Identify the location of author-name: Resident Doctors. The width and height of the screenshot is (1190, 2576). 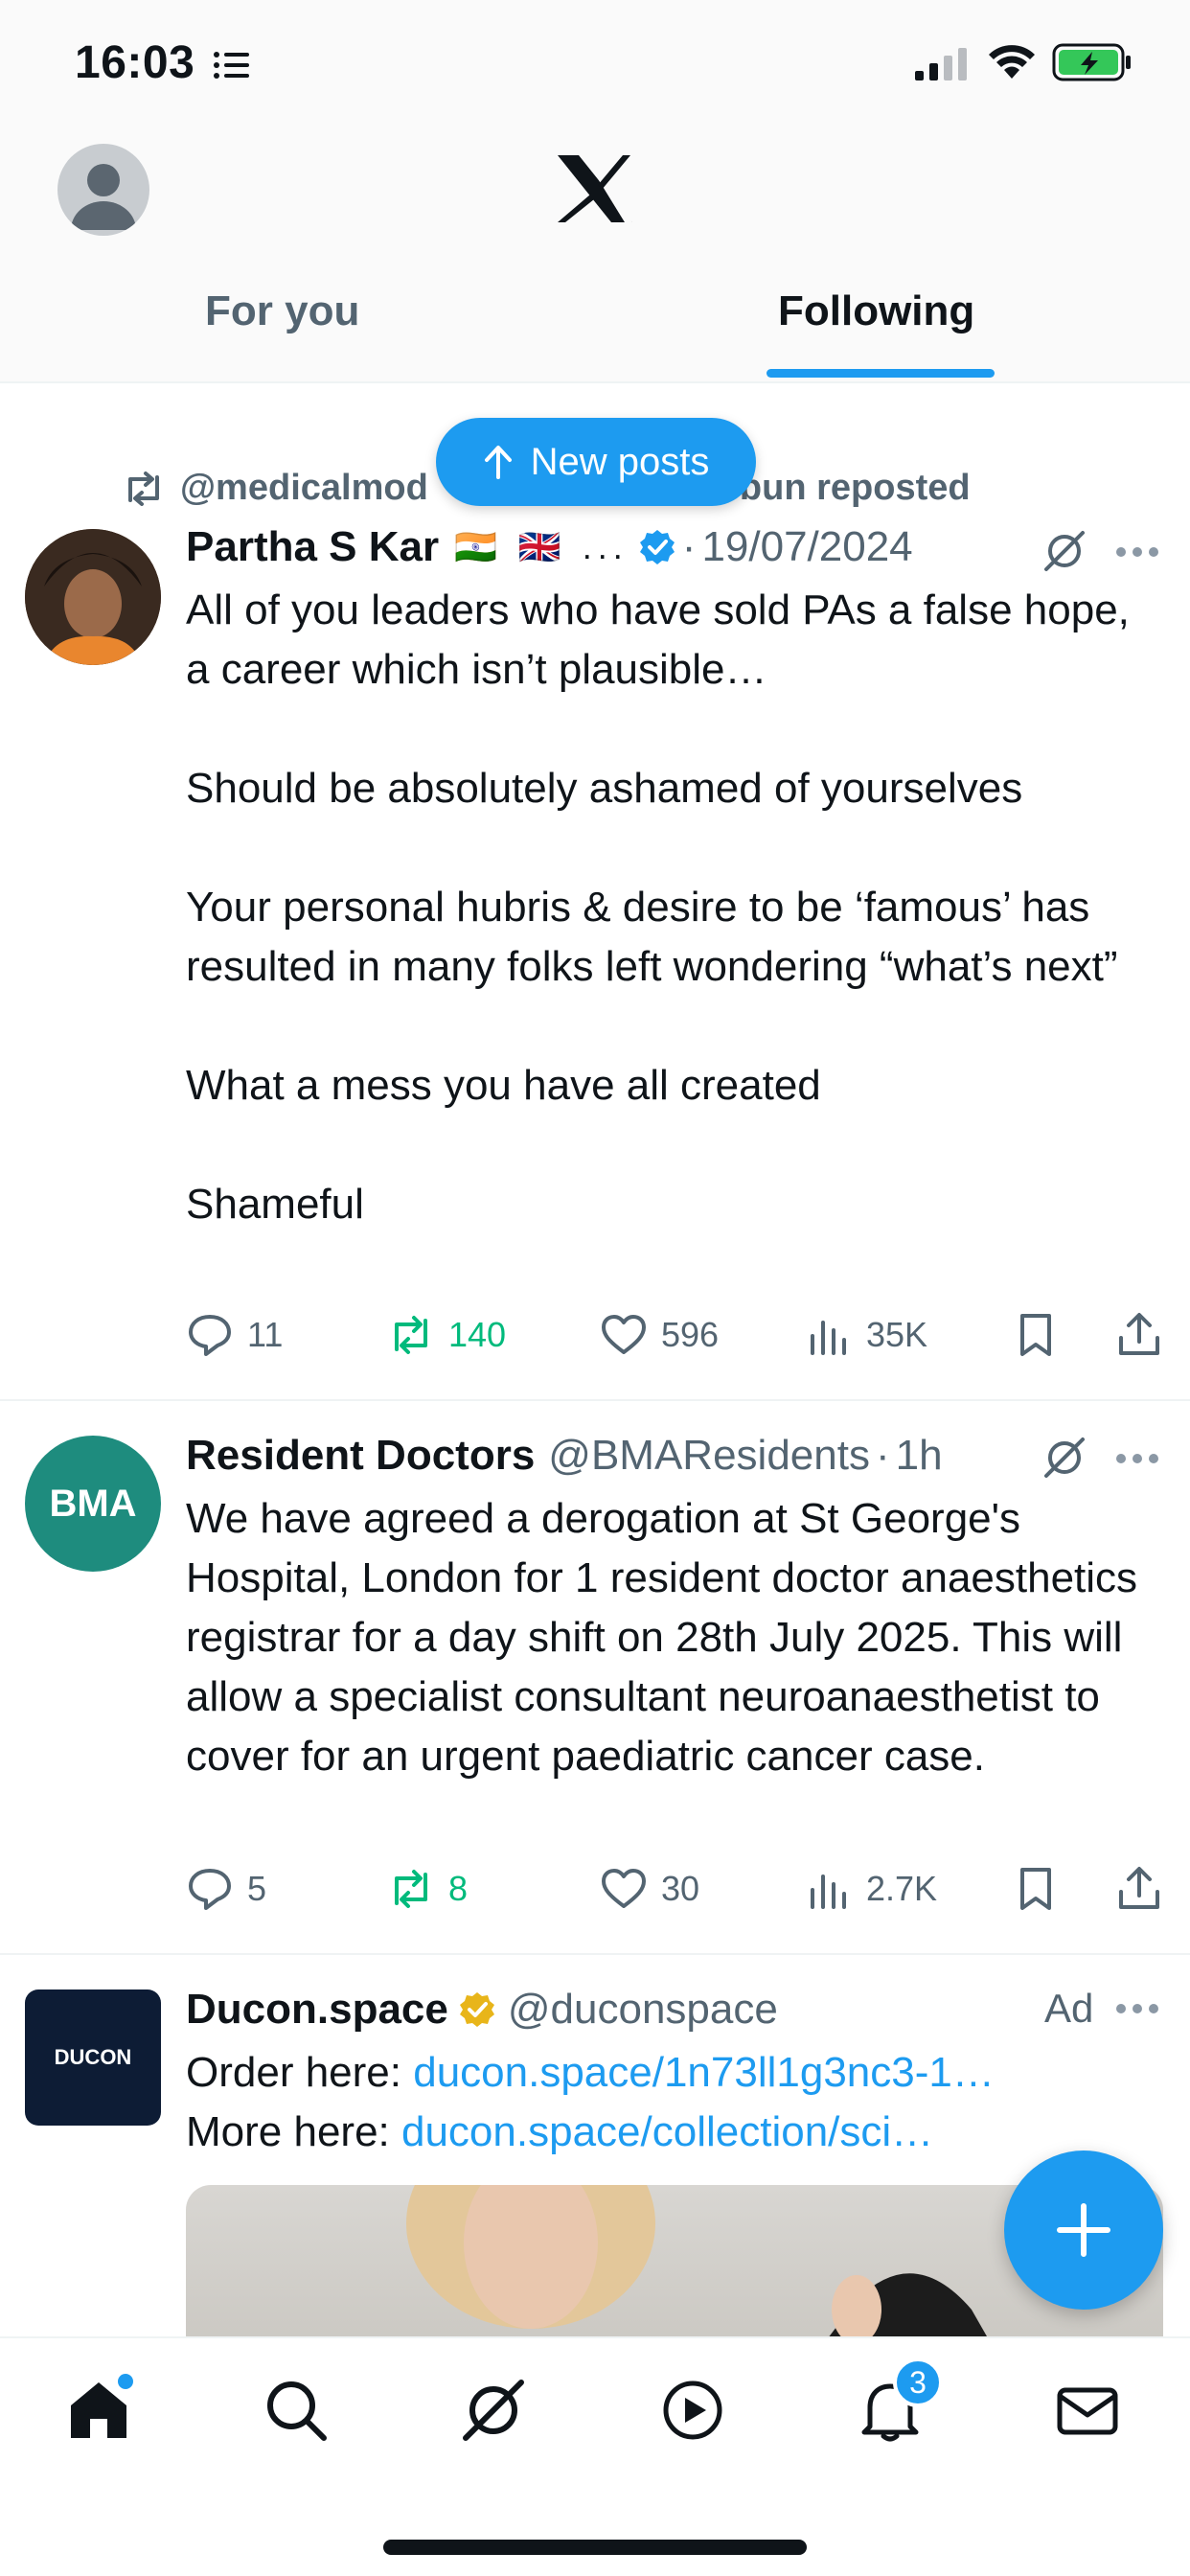
(360, 1456).